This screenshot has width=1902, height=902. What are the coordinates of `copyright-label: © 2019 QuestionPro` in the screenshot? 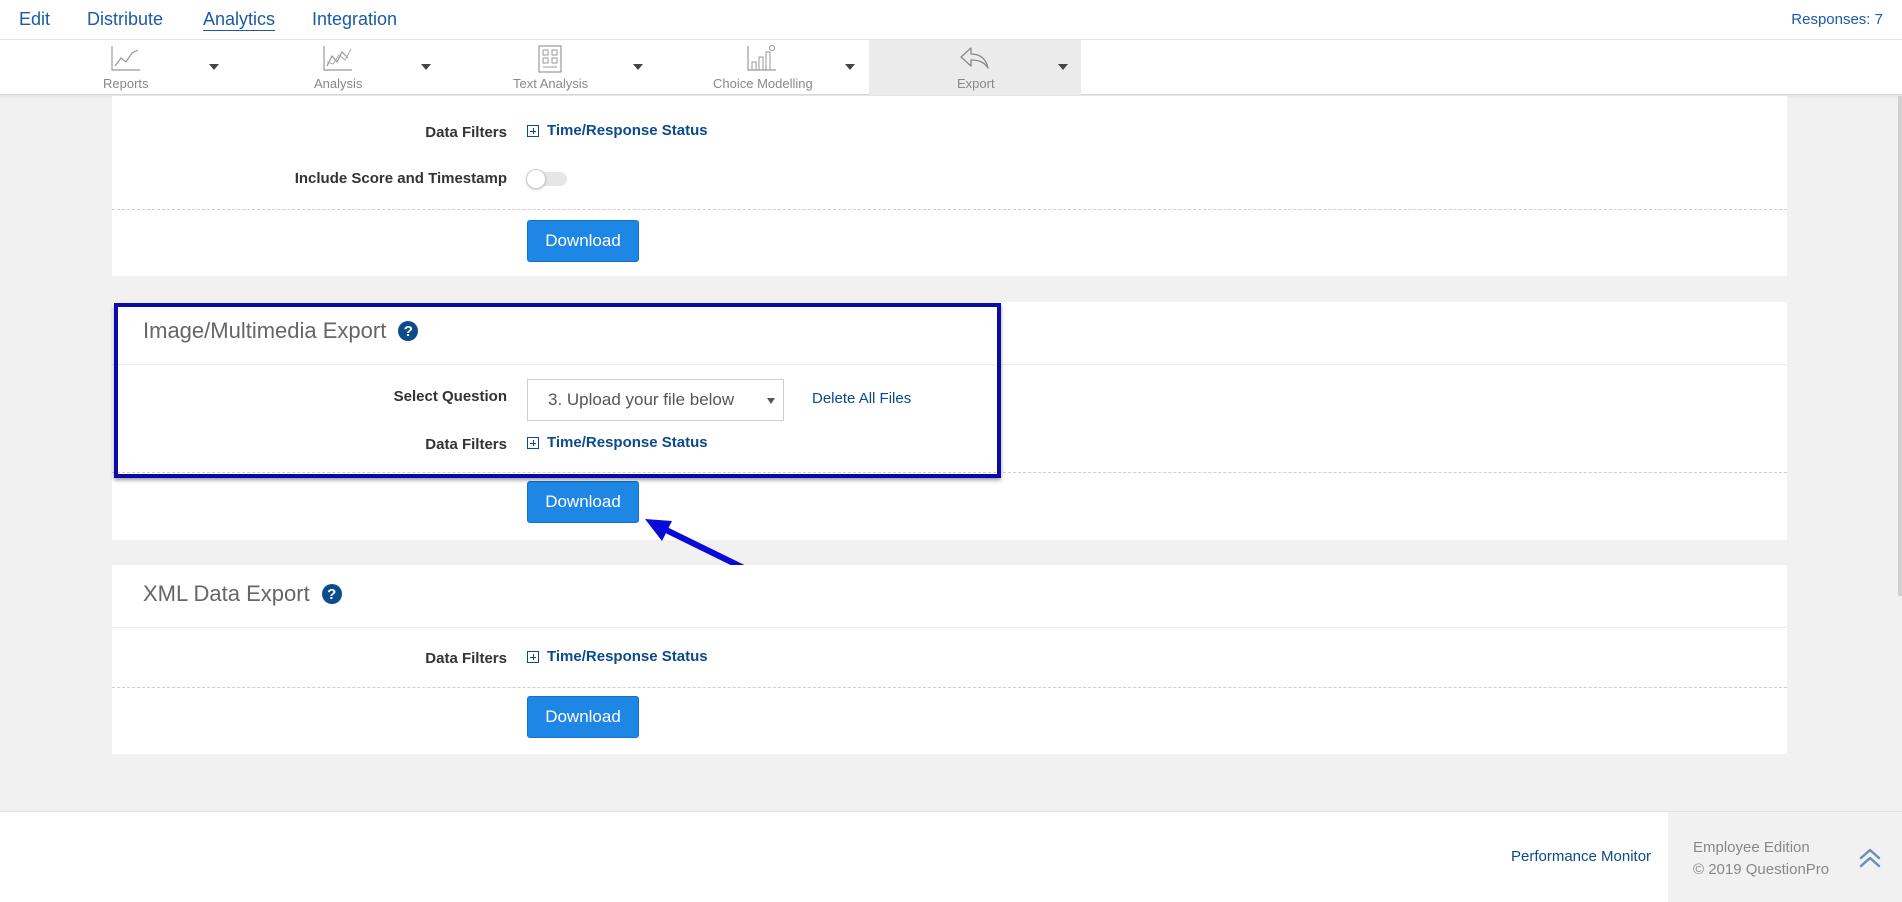 It's located at (1761, 869).